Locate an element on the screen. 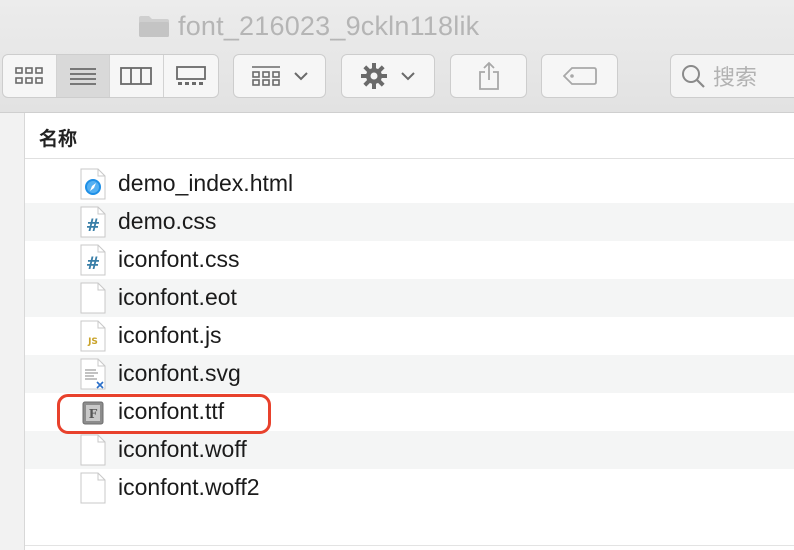  file-name: demo_index.html is located at coordinates (206, 183).